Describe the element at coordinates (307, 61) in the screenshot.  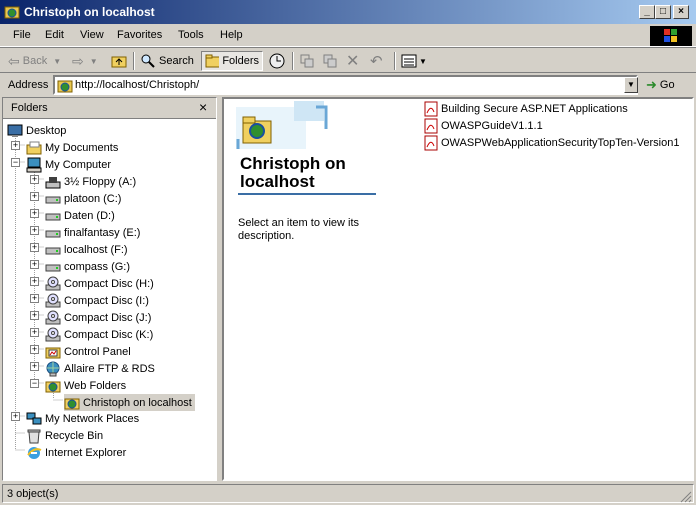
I see `move-to-button` at that location.